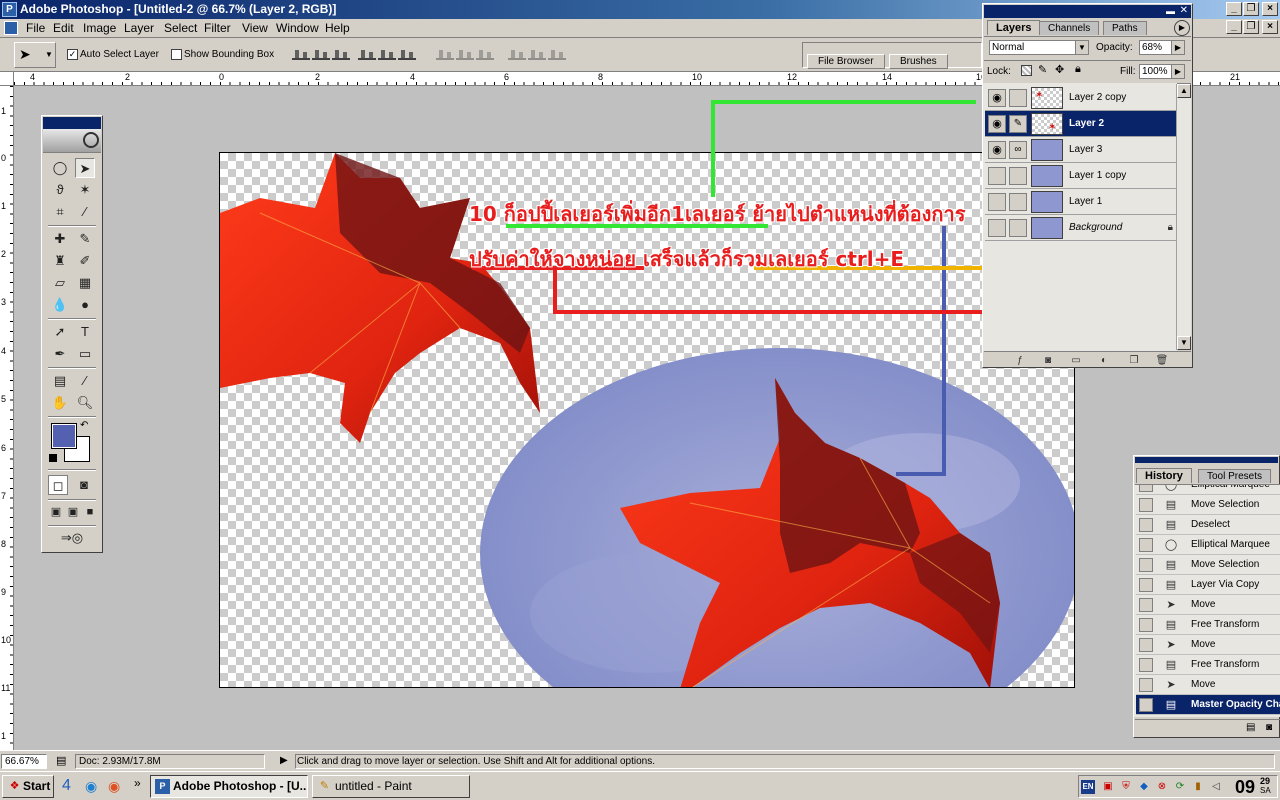  I want to click on healing-brush-icon: ✚, so click(60, 239).